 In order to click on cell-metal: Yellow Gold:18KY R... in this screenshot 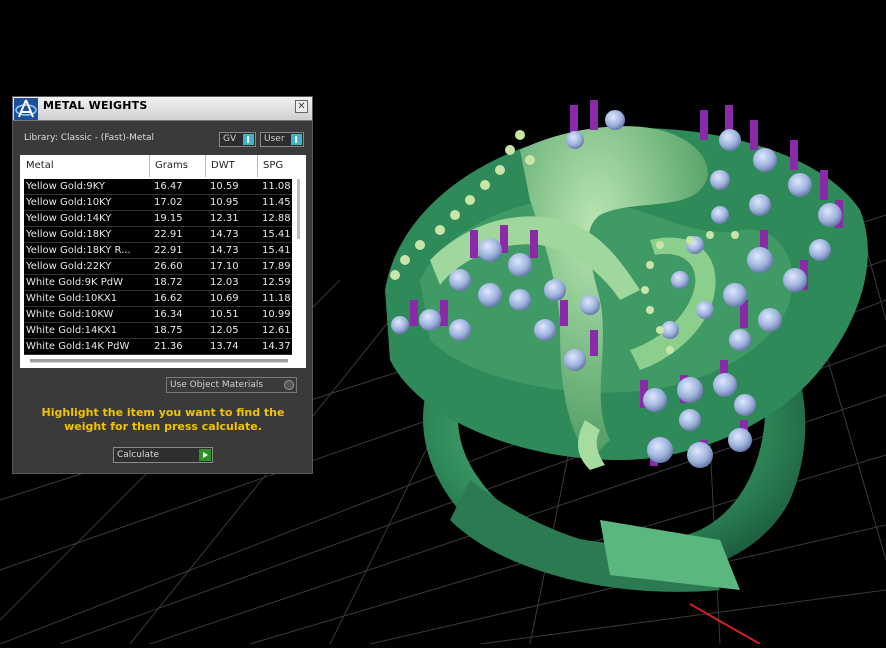, I will do `click(78, 250)`.